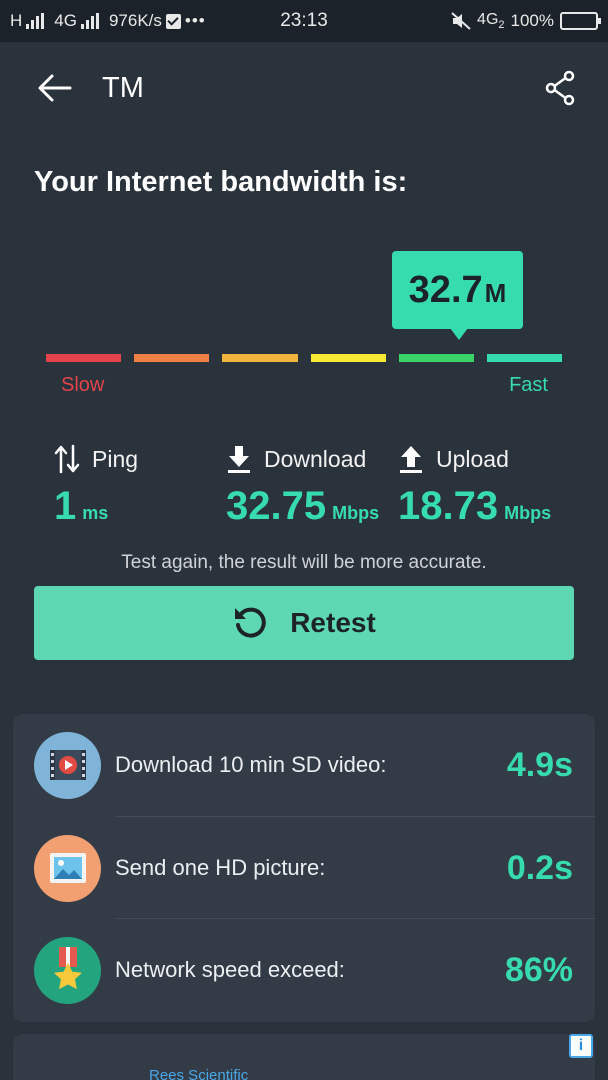 The height and width of the screenshot is (1080, 608). Describe the element at coordinates (95, 513) in the screenshot. I see `ping-unit: ms` at that location.